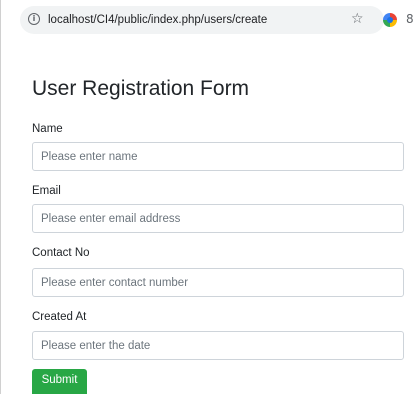 The height and width of the screenshot is (394, 415). Describe the element at coordinates (141, 88) in the screenshot. I see `page-title: User Registration Form` at that location.